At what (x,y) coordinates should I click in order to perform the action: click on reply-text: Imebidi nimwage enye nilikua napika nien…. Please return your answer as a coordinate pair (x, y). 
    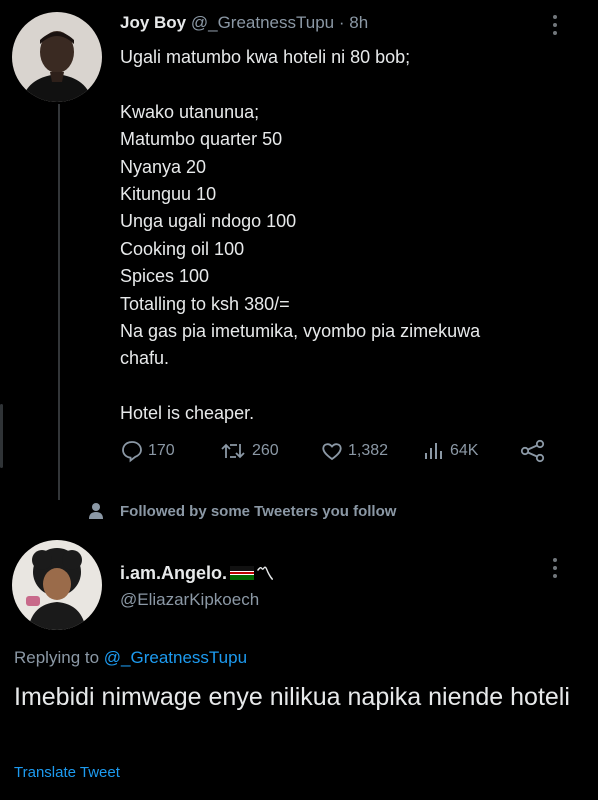
    Looking at the image, I should click on (292, 697).